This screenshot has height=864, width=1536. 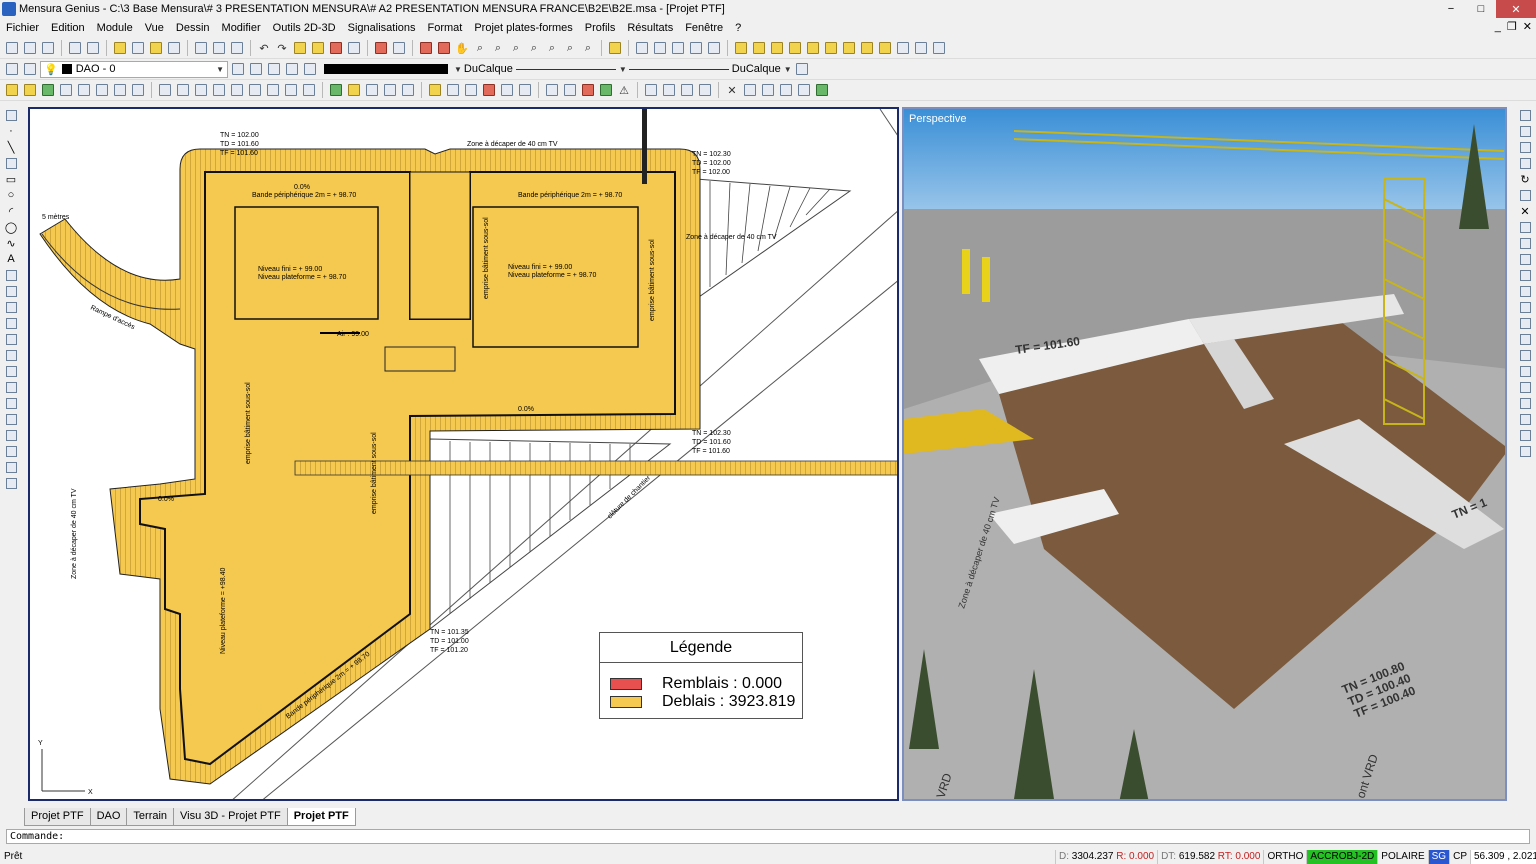 What do you see at coordinates (336, 48) in the screenshot?
I see `pencil-icon` at bounding box center [336, 48].